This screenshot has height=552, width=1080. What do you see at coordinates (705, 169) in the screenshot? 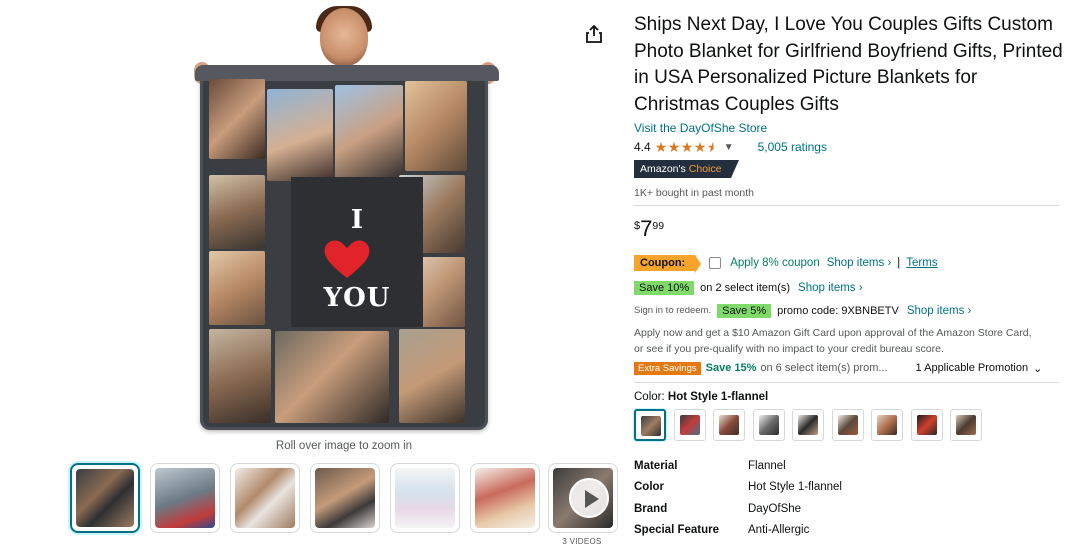
I see `badge-suffix: Choice` at bounding box center [705, 169].